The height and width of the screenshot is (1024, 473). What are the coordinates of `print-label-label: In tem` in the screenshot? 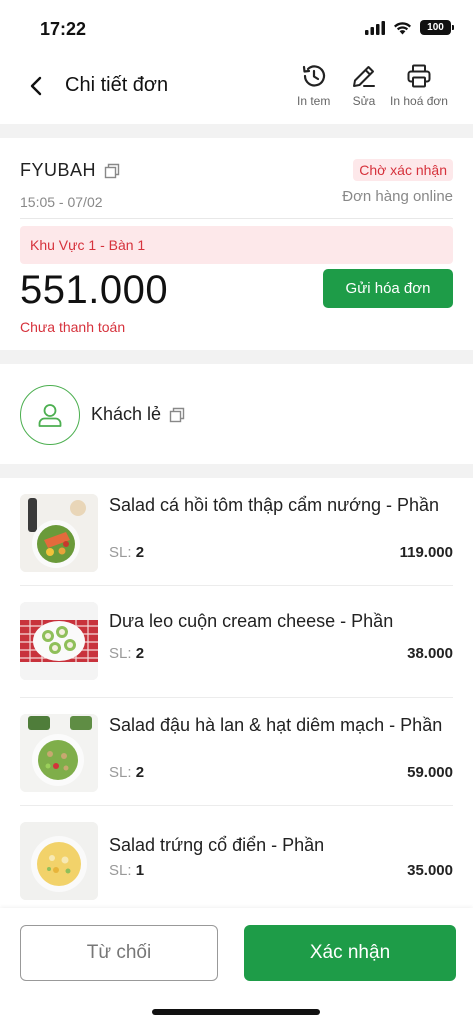 It's located at (314, 101).